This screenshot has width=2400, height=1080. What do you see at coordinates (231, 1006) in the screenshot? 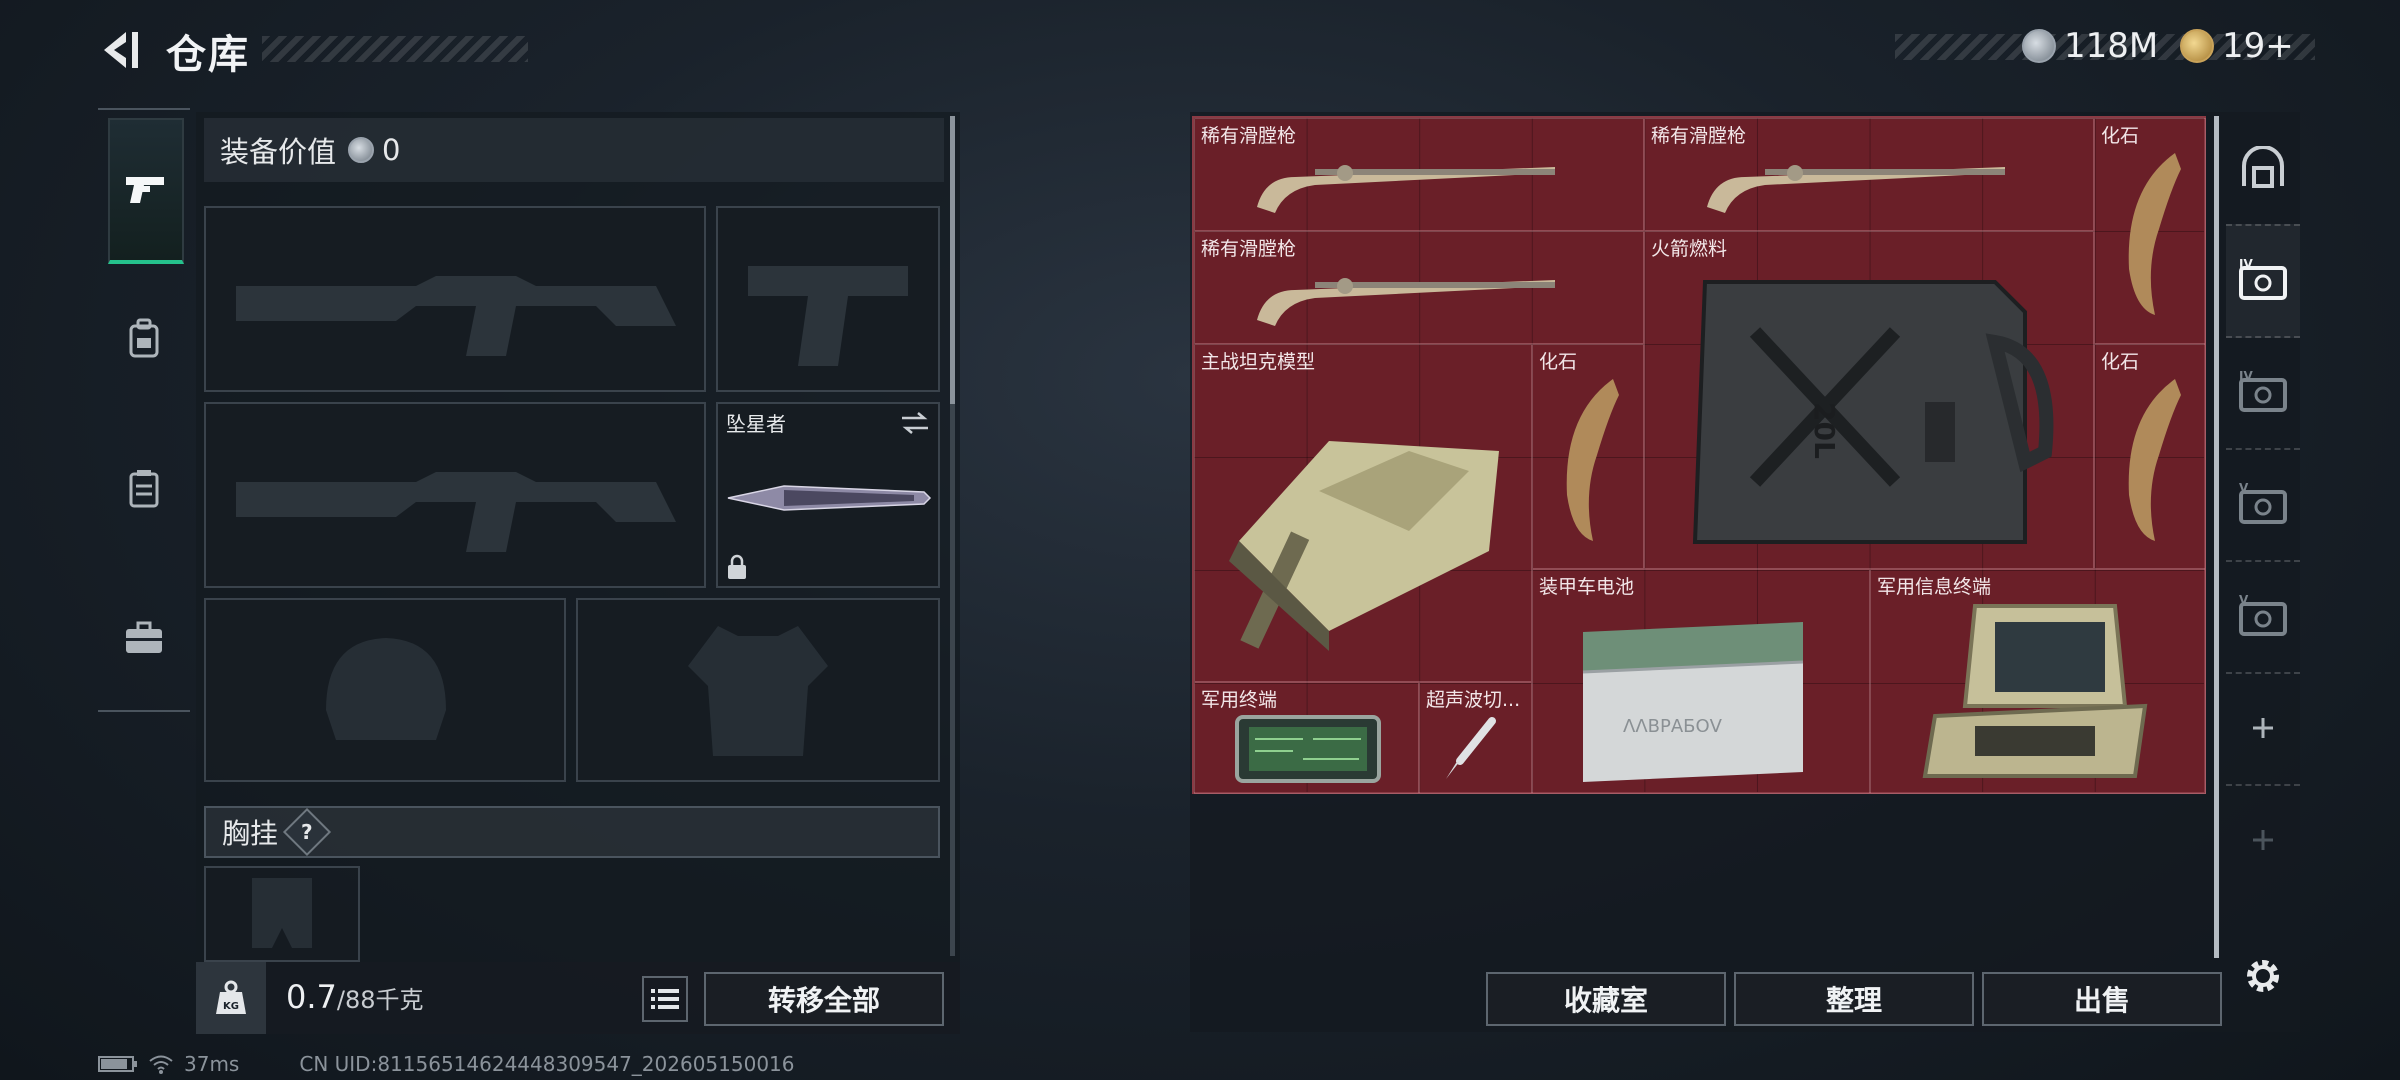
I see `svg-text: KG` at bounding box center [231, 1006].